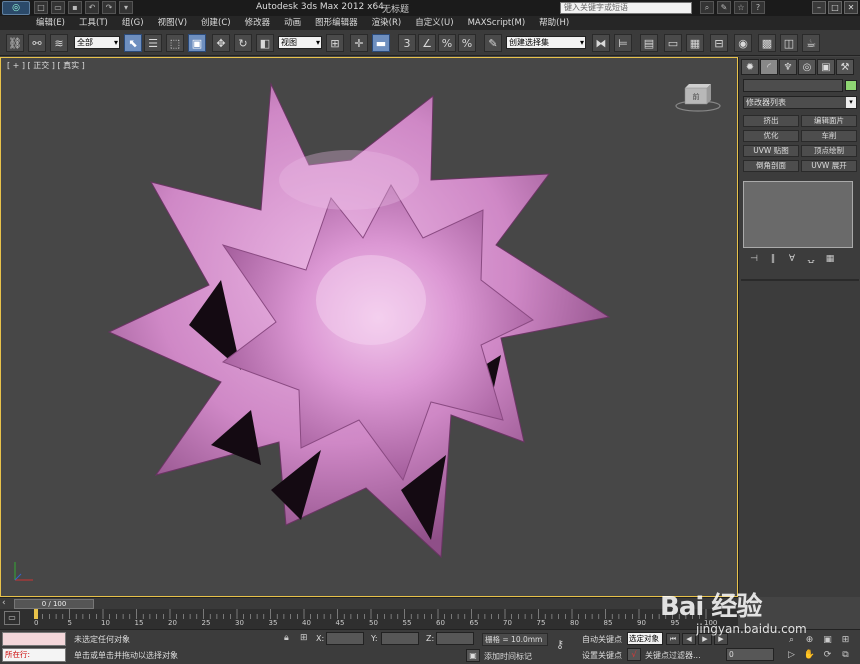 The height and width of the screenshot is (664, 860). I want to click on extrude-button: 挤出, so click(771, 121).